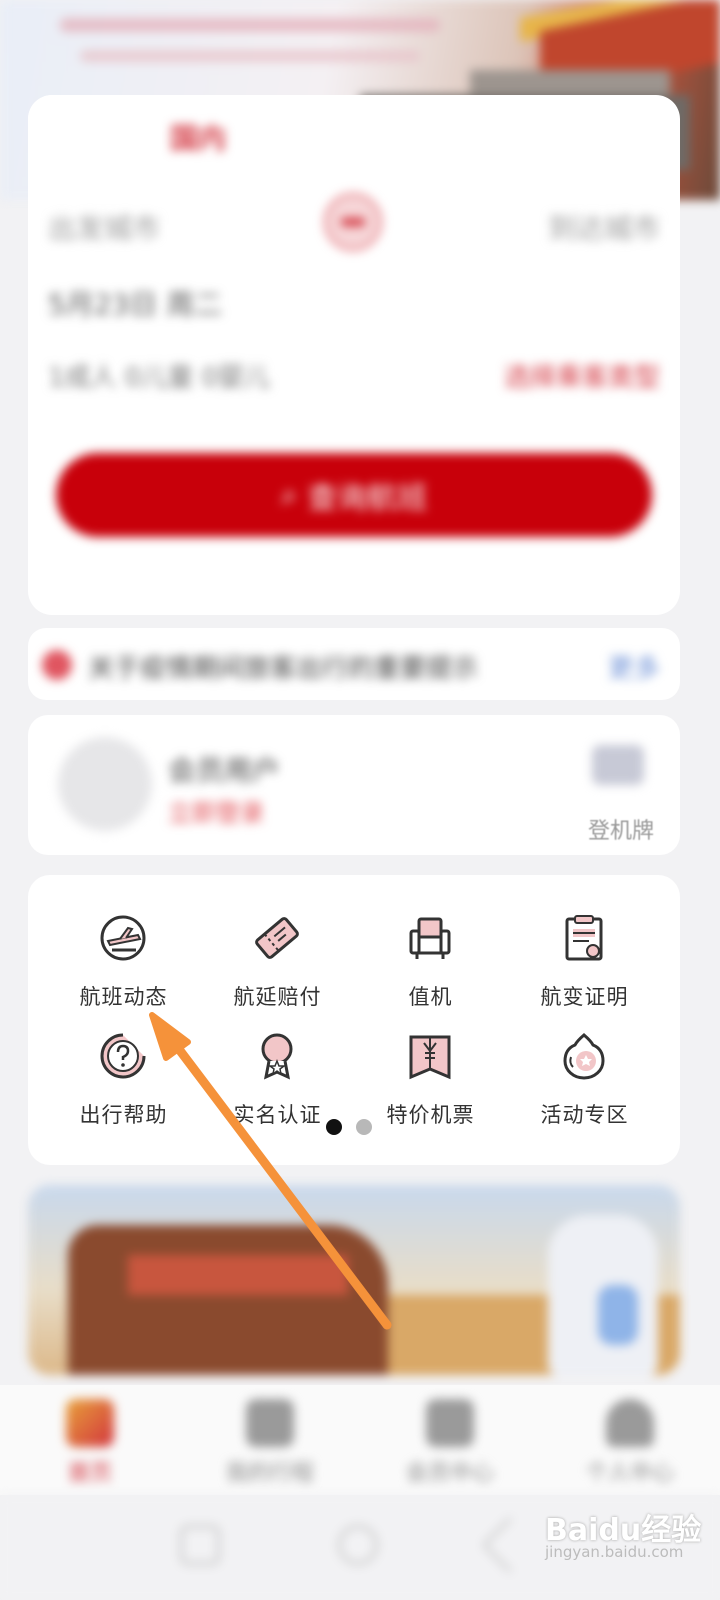 The image size is (720, 1600). I want to click on watermark: Baidu经验 jingyan.baidu.com, so click(625, 1535).